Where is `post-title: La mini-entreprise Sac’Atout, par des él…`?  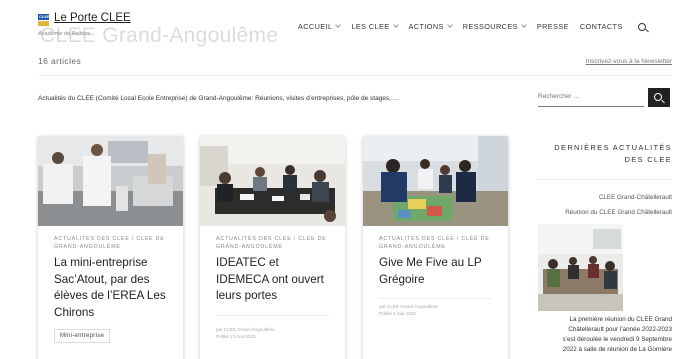 post-title: La mini-entreprise Sac’Atout, par des él… is located at coordinates (110, 288).